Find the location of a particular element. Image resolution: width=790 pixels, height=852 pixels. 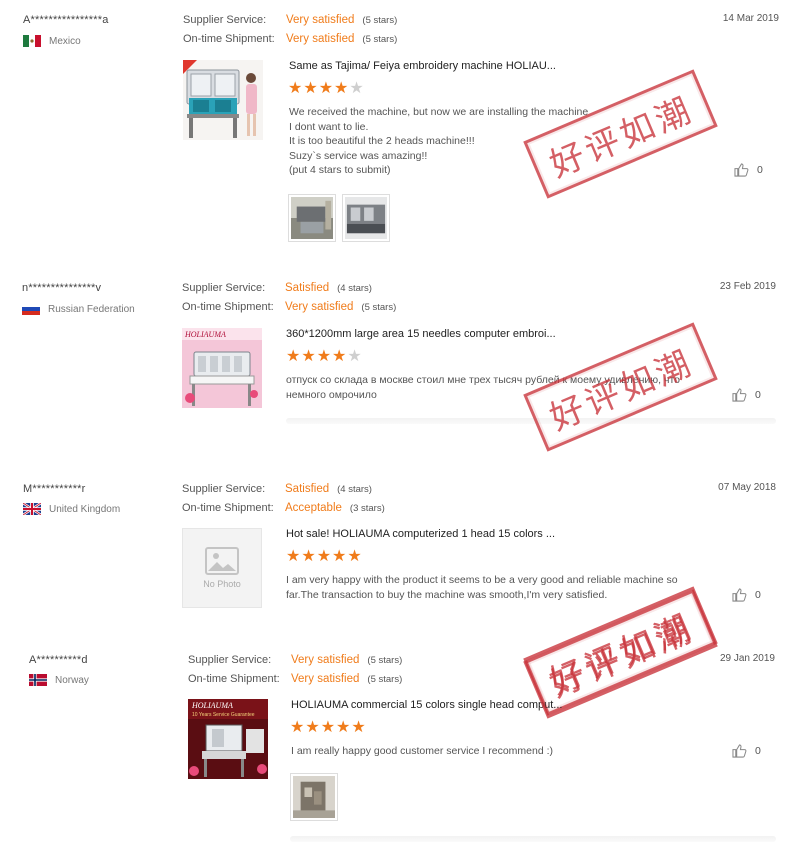

review-date: 23 Feb 2019 is located at coordinates (747, 286).